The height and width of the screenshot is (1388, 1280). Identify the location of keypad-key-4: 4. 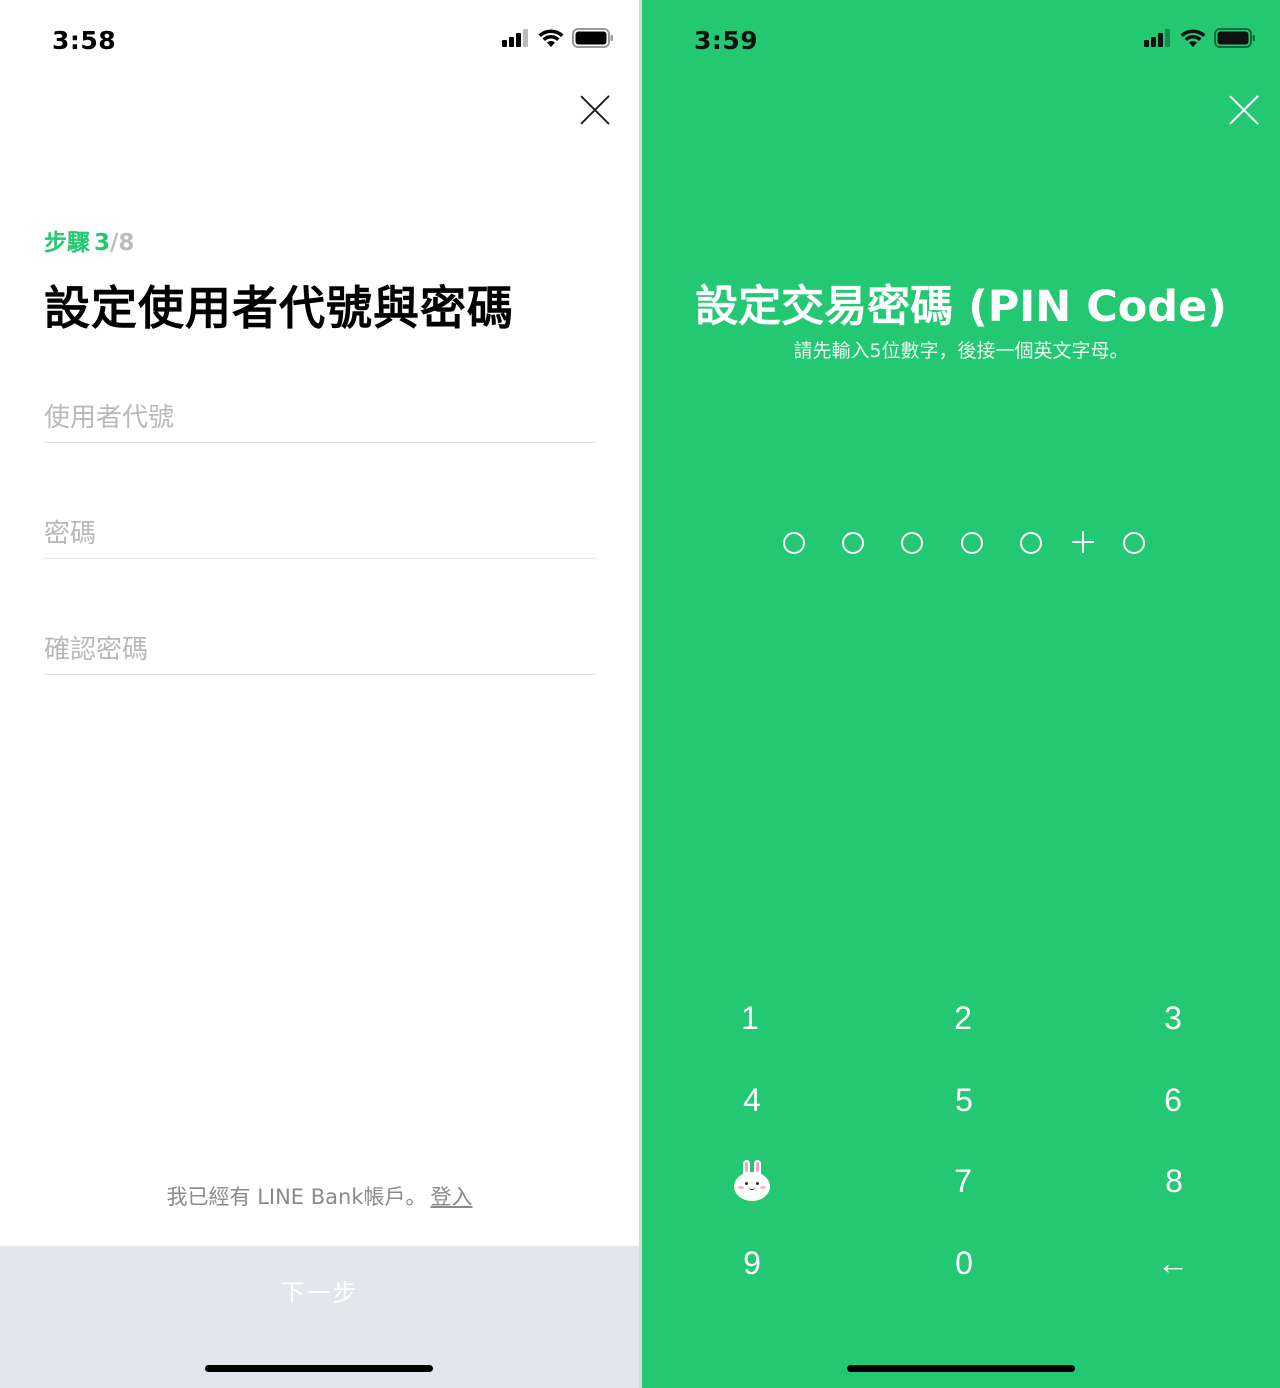
(752, 1100).